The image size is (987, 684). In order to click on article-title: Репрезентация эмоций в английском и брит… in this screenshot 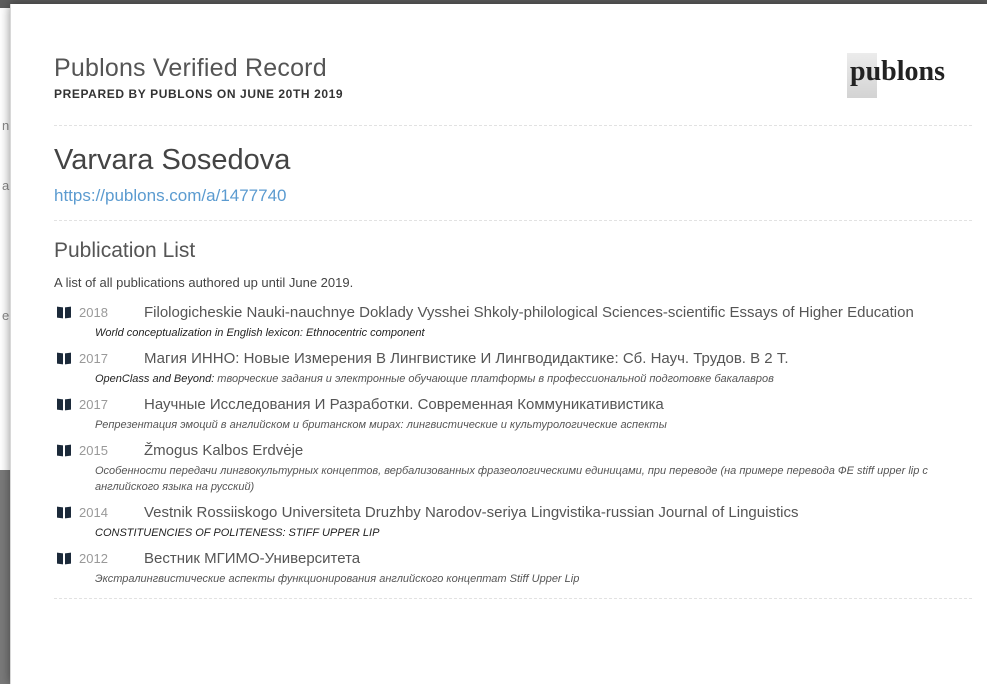, I will do `click(381, 425)`.